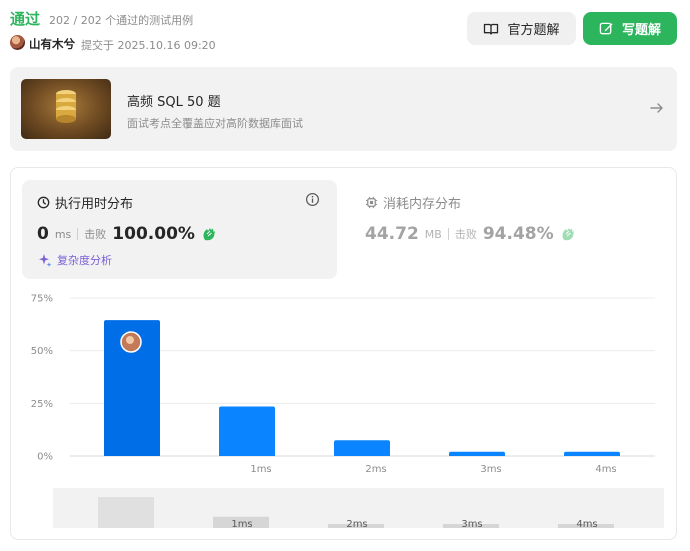 The height and width of the screenshot is (551, 690). Describe the element at coordinates (471, 524) in the screenshot. I see `navigator-tick-label: 3ms` at that location.